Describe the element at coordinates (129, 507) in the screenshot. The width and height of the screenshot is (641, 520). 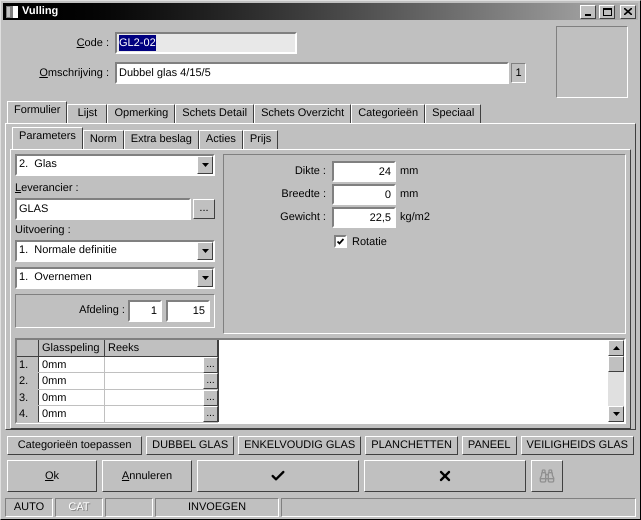
I see `status-panel` at that location.